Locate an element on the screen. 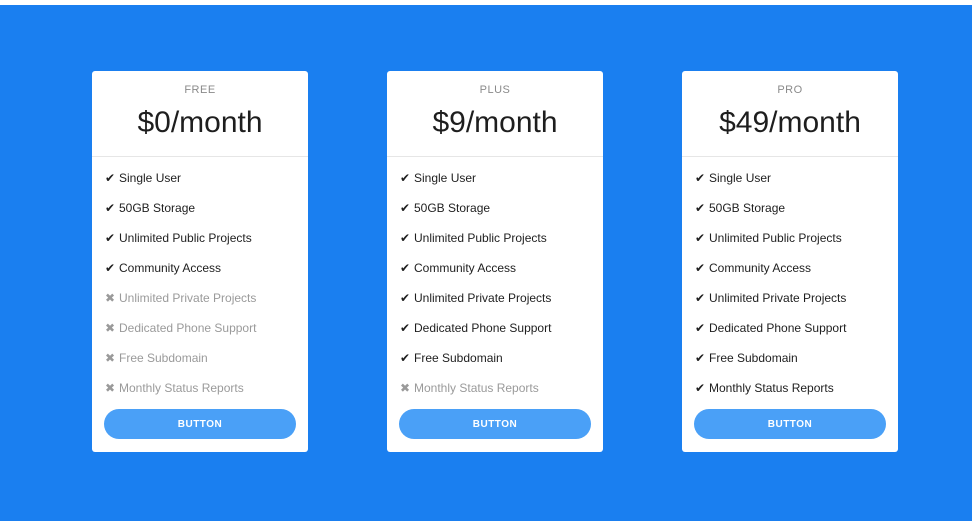 The width and height of the screenshot is (972, 532). plan-price: $49/month is located at coordinates (790, 122).